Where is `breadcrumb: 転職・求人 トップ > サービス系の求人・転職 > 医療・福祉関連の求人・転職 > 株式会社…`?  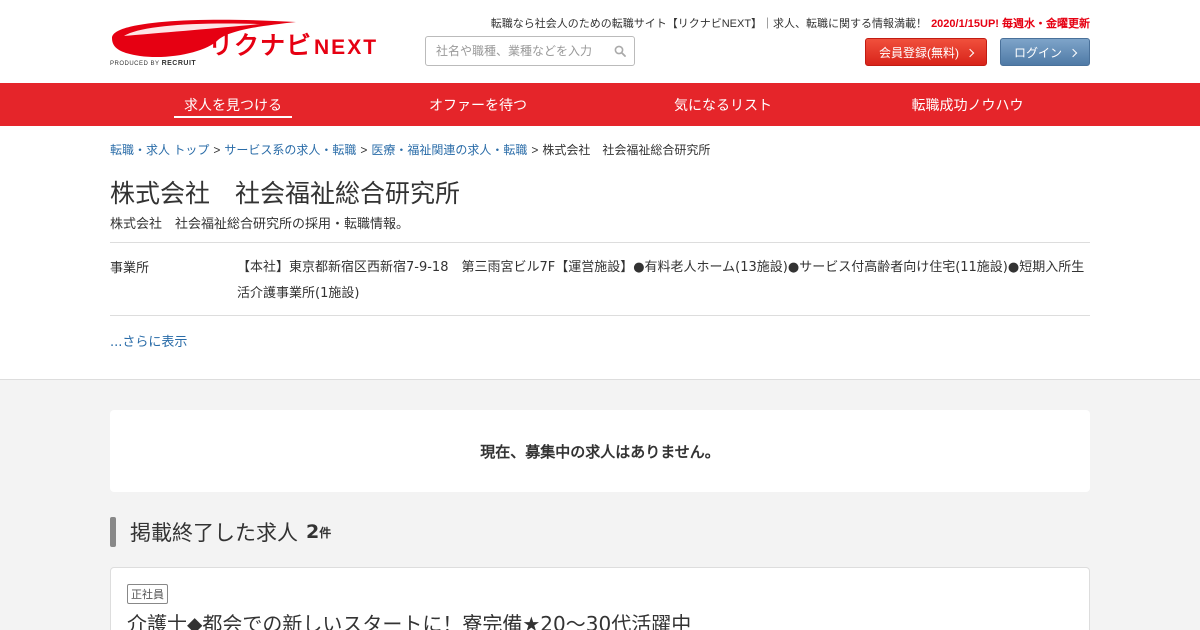
breadcrumb: 転職・求人 トップ > サービス系の求人・転職 > 医療・福祉関連の求人・転職 > 株式会社… is located at coordinates (410, 149).